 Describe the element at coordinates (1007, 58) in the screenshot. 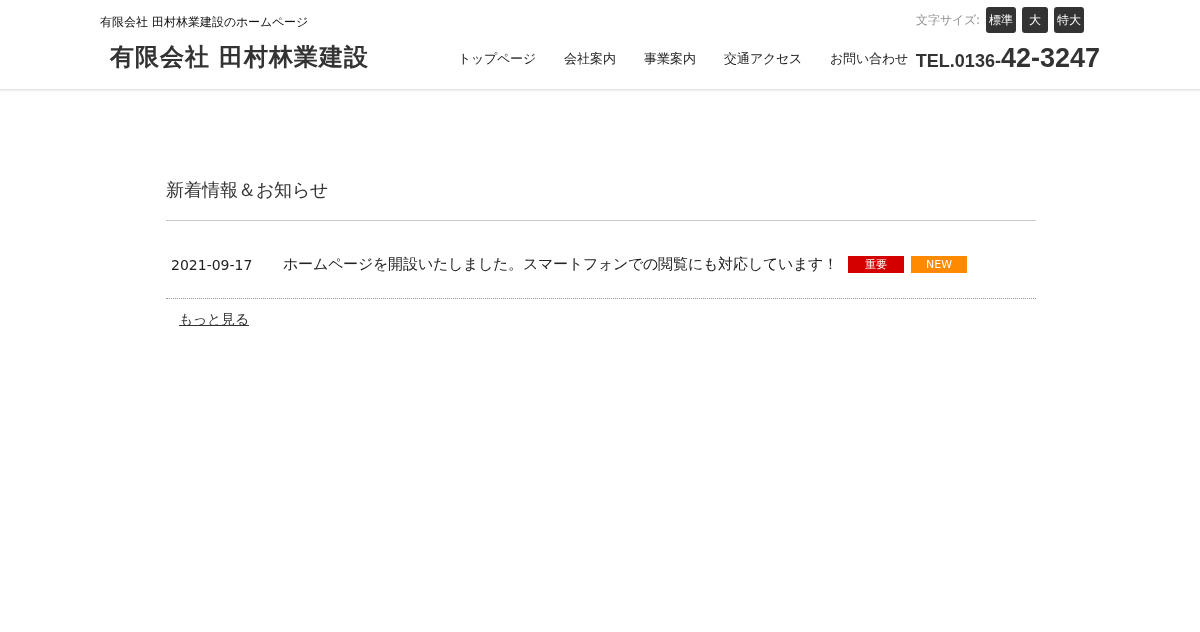

I see `phone-number: TEL.0136-42-3247` at that location.